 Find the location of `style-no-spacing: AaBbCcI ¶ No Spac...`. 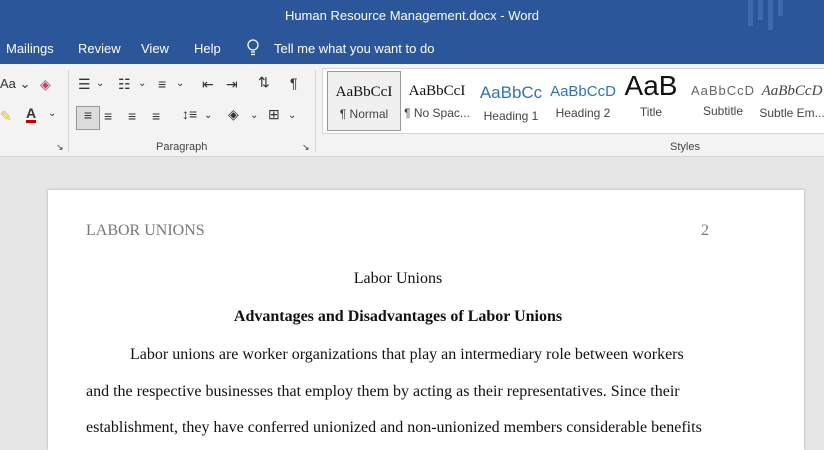

style-no-spacing: AaBbCcI ¶ No Spac... is located at coordinates (437, 100).